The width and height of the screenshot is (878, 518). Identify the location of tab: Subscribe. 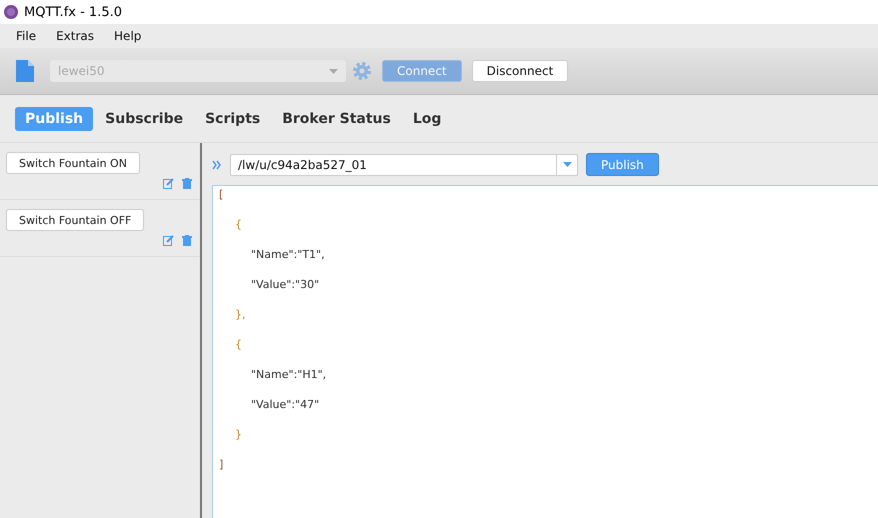
(144, 118).